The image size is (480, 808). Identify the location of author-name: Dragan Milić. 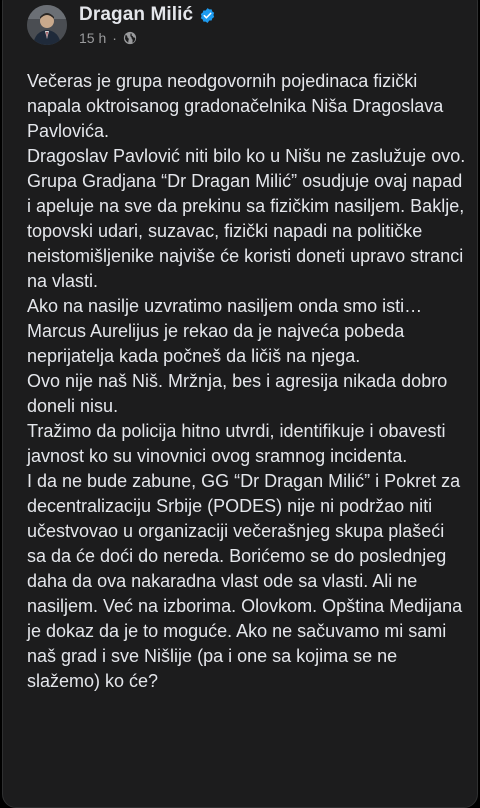
(136, 15).